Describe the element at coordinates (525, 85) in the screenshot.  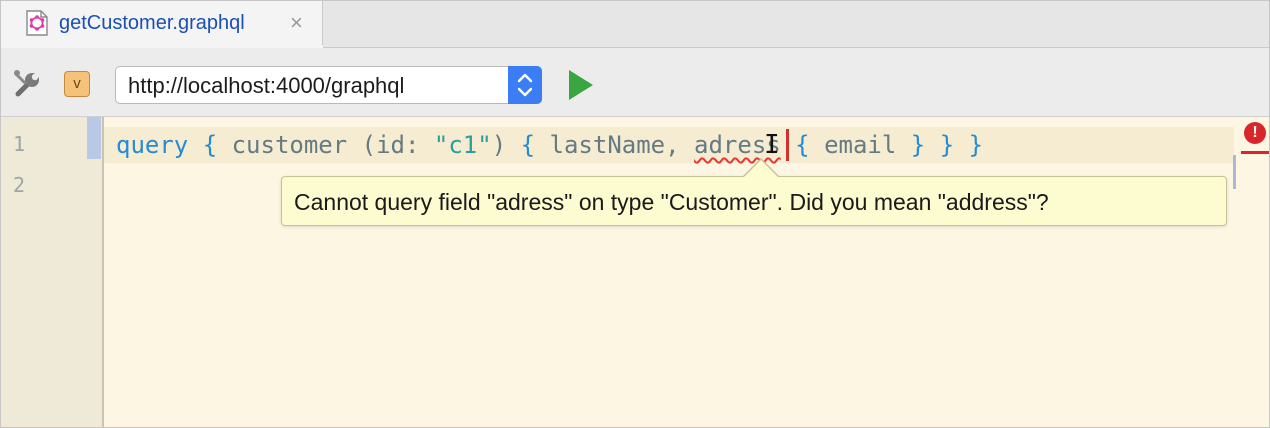
I see `stepper-arrows-icon` at that location.